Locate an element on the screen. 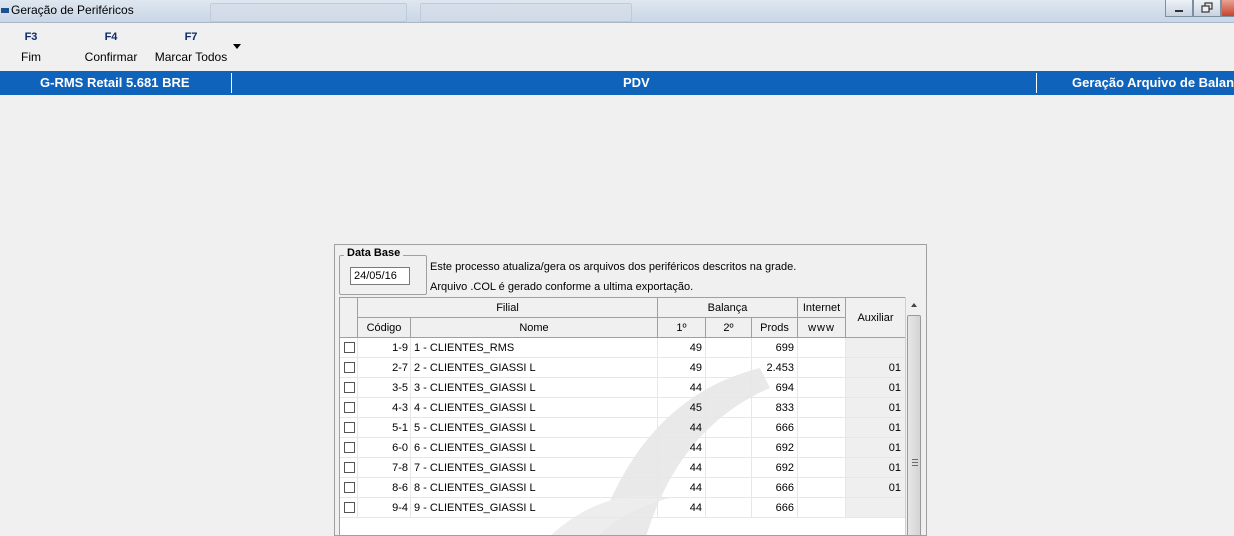 This screenshot has width=1234, height=536. scroll-up-arrow-icon is located at coordinates (914, 305).